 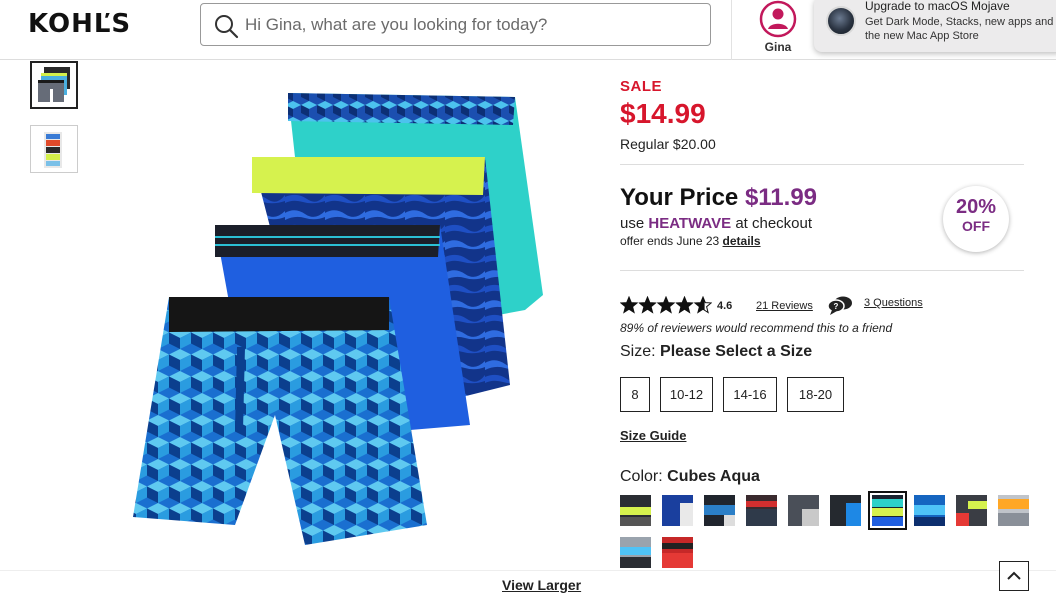 I want to click on rating-value: 4.6, so click(x=725, y=306).